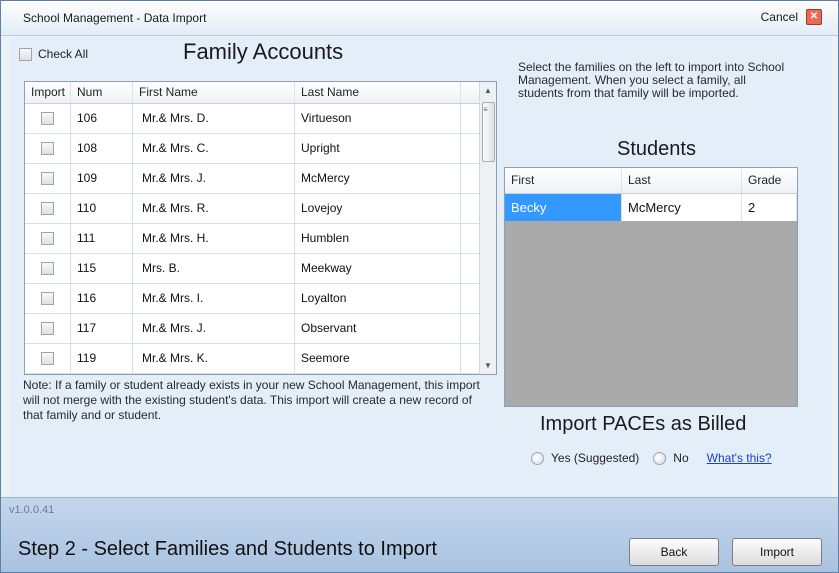 The image size is (839, 573). I want to click on check-all: Check All, so click(53, 54).